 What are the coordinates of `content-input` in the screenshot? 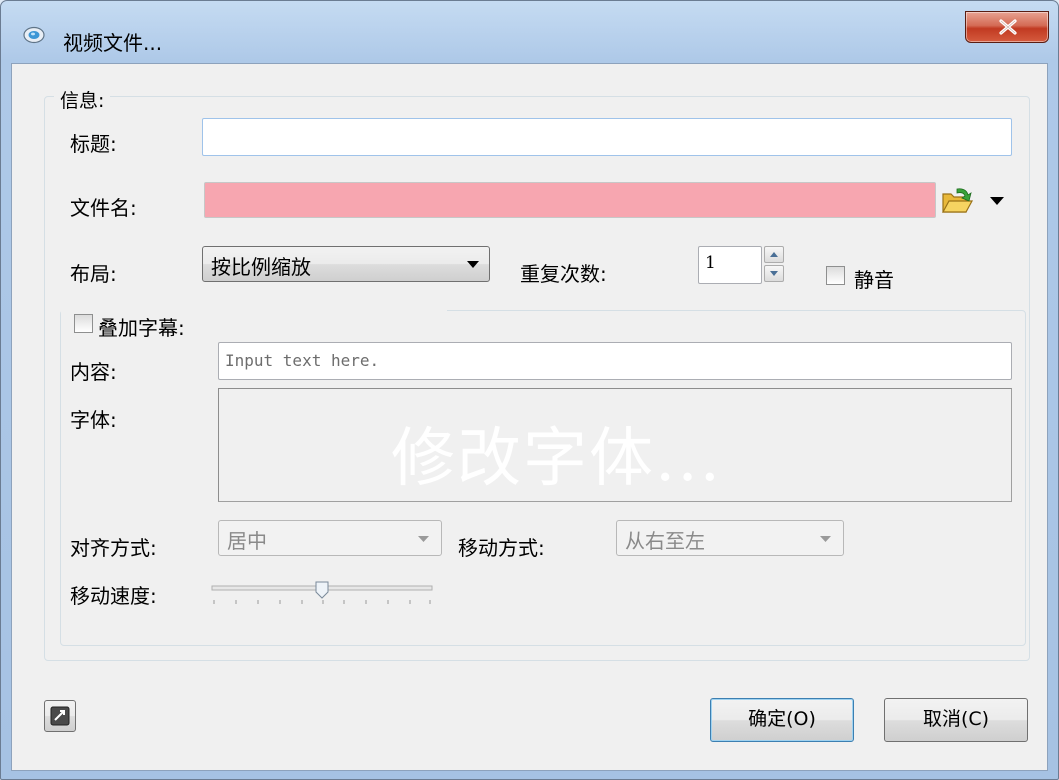 It's located at (615, 360).